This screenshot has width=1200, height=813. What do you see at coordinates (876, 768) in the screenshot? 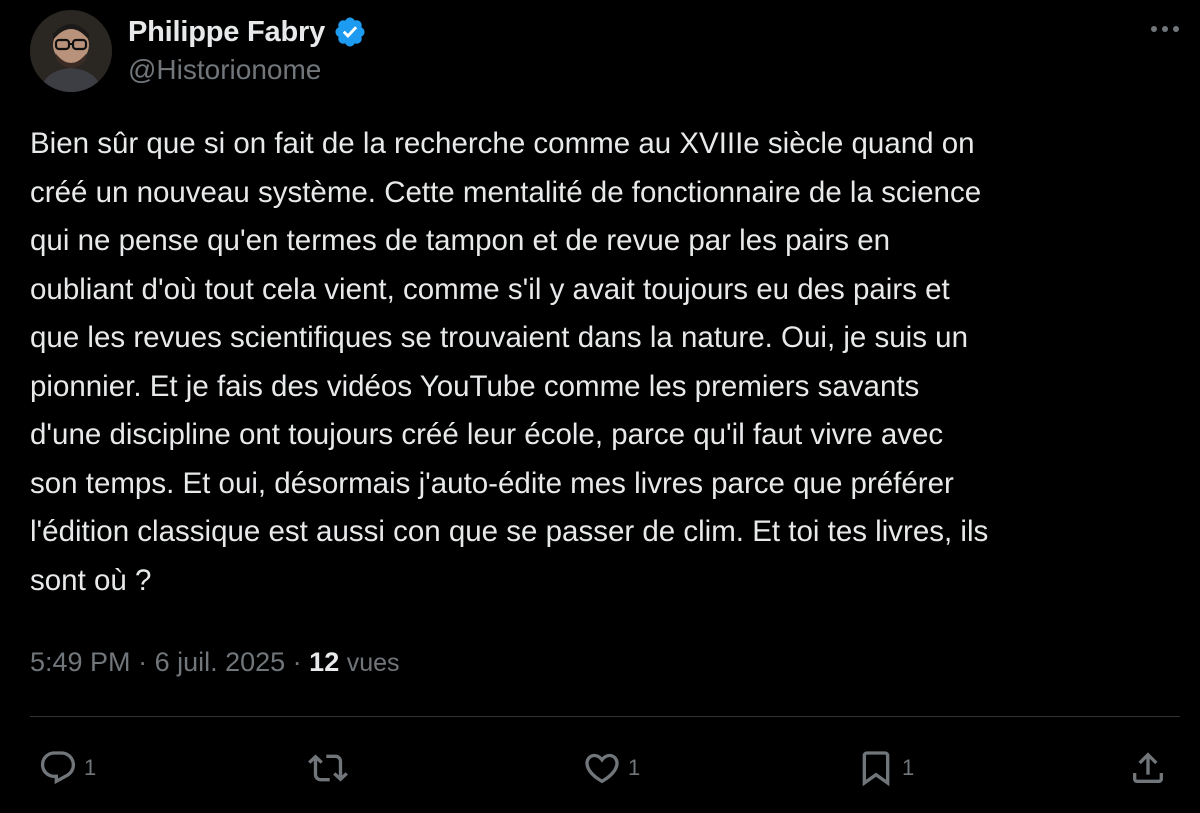
I see `bookmark-icon` at bounding box center [876, 768].